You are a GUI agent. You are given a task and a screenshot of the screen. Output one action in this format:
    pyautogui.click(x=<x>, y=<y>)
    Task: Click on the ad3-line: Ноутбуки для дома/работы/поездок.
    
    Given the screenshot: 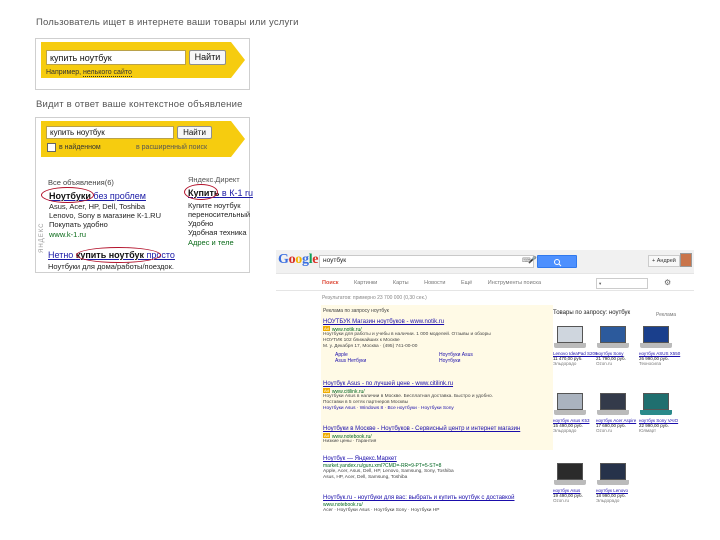 What is the action you would take?
    pyautogui.click(x=111, y=266)
    